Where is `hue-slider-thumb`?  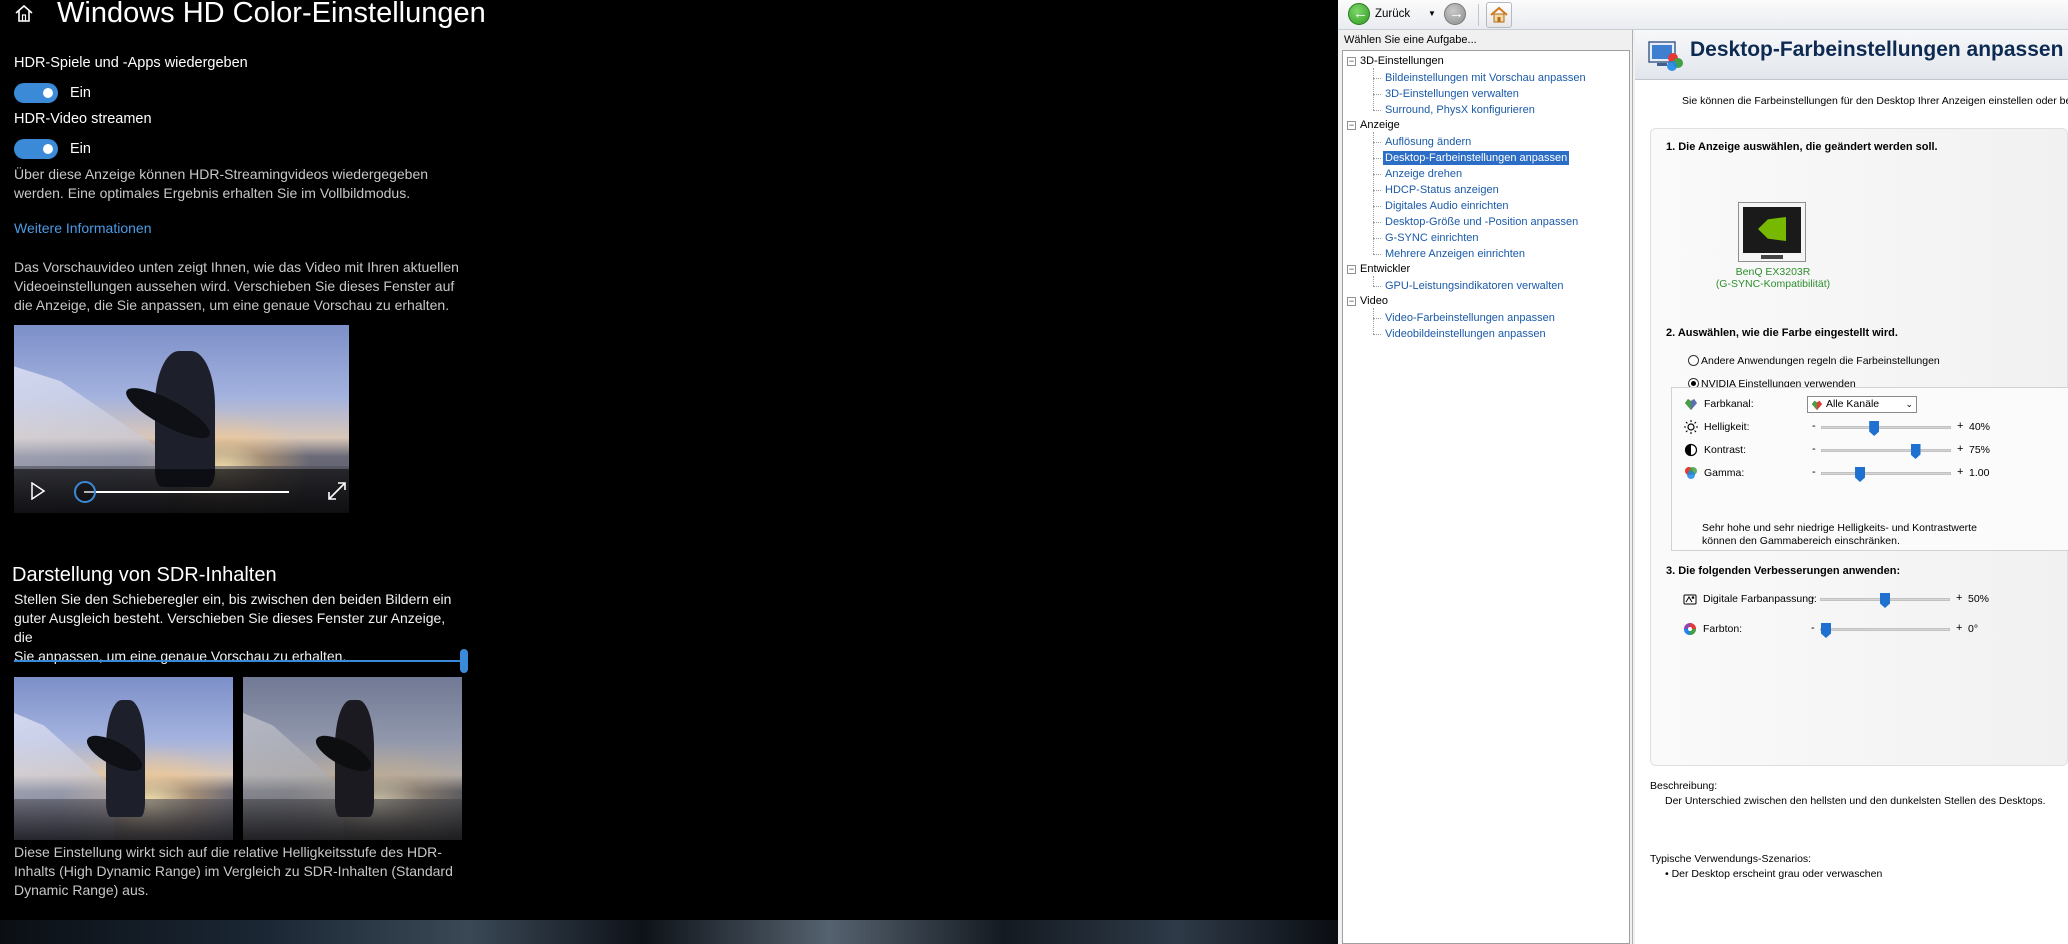 hue-slider-thumb is located at coordinates (1826, 630).